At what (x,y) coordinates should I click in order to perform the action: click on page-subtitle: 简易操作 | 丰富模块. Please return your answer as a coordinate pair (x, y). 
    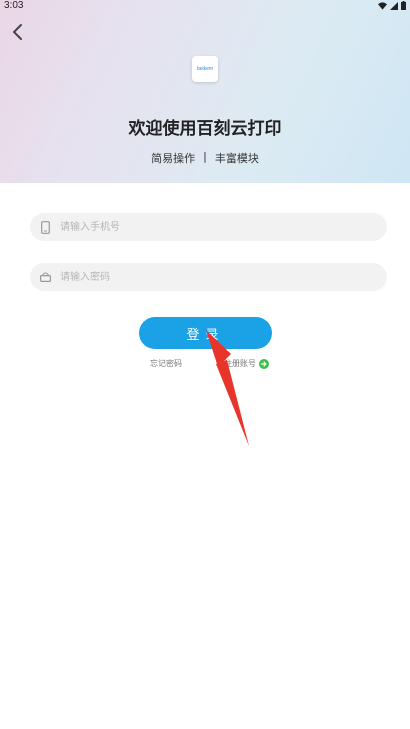
    Looking at the image, I should click on (205, 158).